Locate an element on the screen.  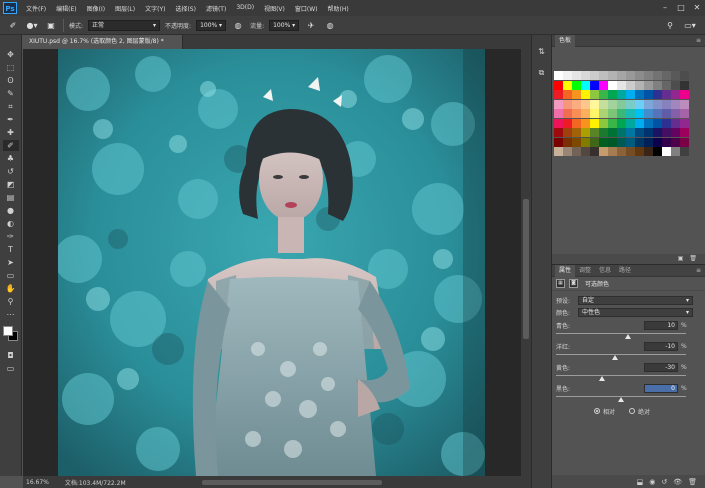
more-tools: ⋯ is located at coordinates (11, 314).